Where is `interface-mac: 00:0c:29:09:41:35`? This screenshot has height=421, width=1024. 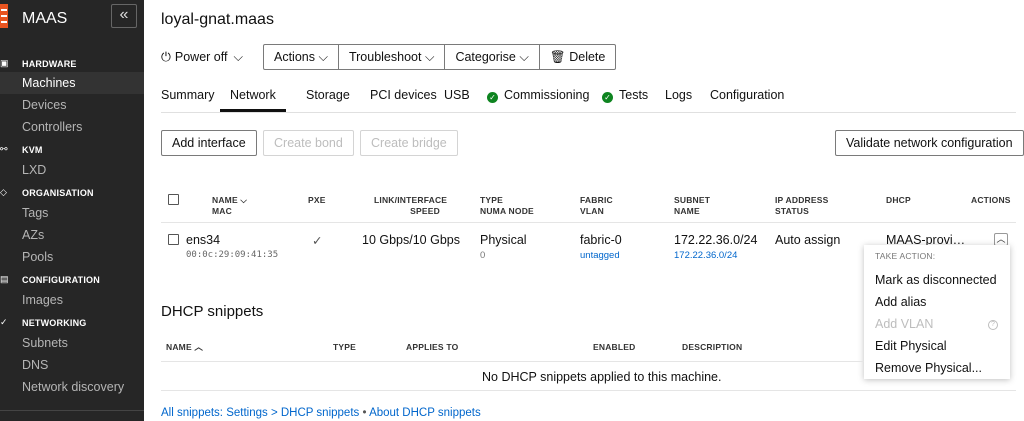
interface-mac: 00:0c:29:09:41:35 is located at coordinates (232, 255).